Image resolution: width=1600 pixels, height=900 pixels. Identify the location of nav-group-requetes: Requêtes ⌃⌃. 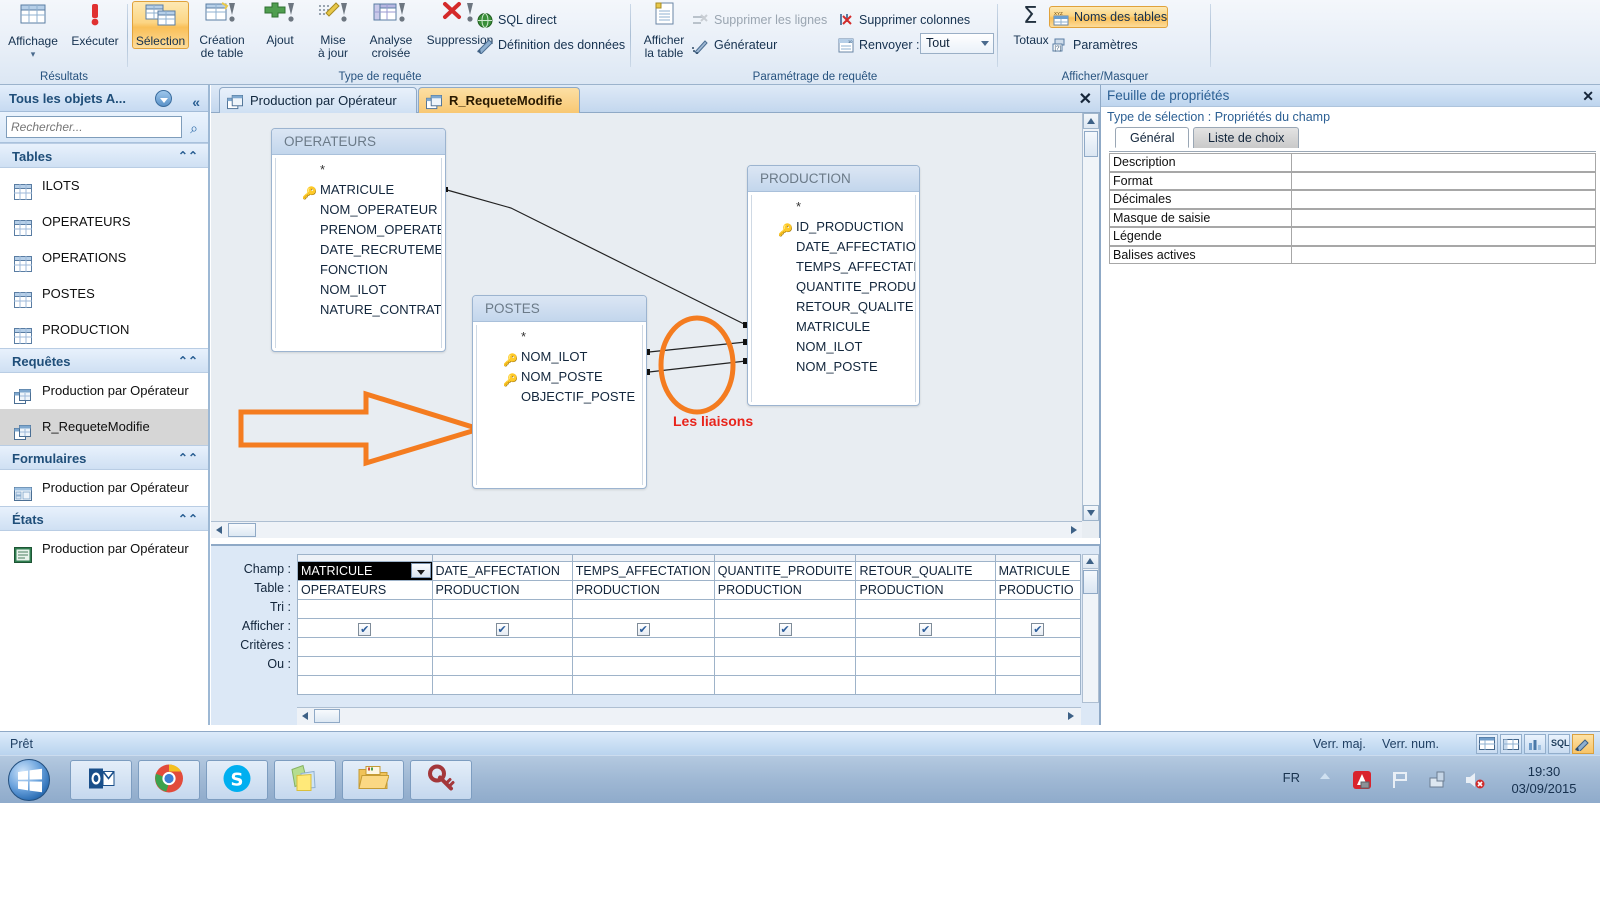
(104, 360).